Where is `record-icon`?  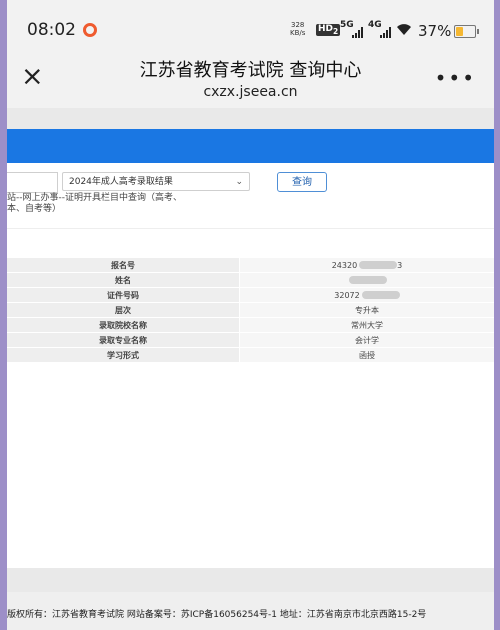
record-icon is located at coordinates (90, 30).